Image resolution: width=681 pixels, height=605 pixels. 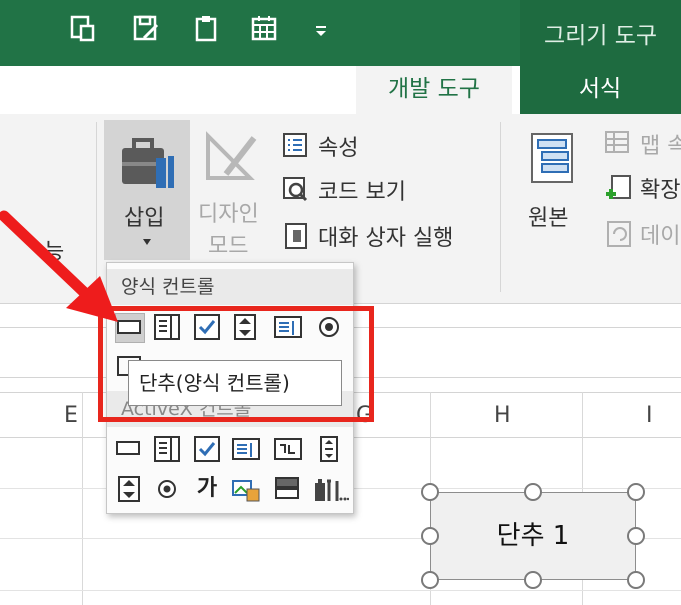 What do you see at coordinates (502, 415) in the screenshot?
I see `column-header-h: H` at bounding box center [502, 415].